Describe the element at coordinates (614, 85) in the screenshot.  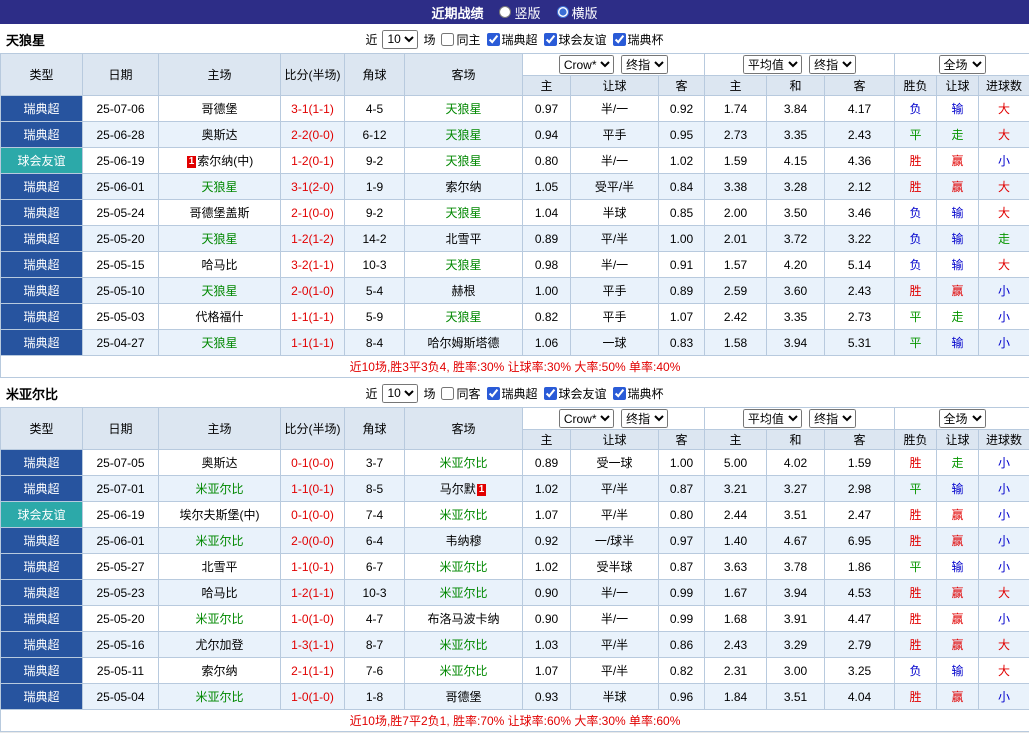
I see `sub-header-handicap: 让球` at that location.